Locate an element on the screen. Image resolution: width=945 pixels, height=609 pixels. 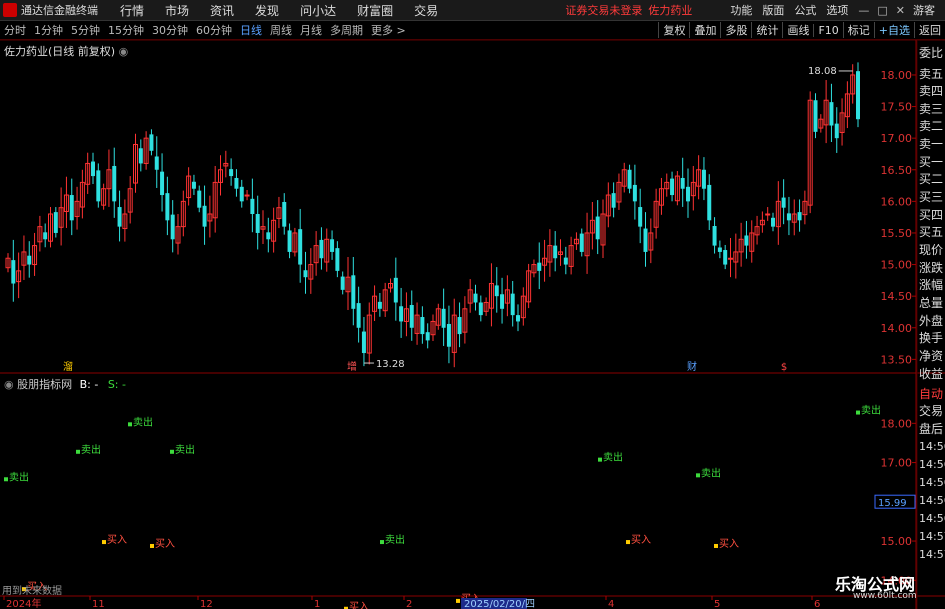
period-daily: 日线 is located at coordinates (251, 30).